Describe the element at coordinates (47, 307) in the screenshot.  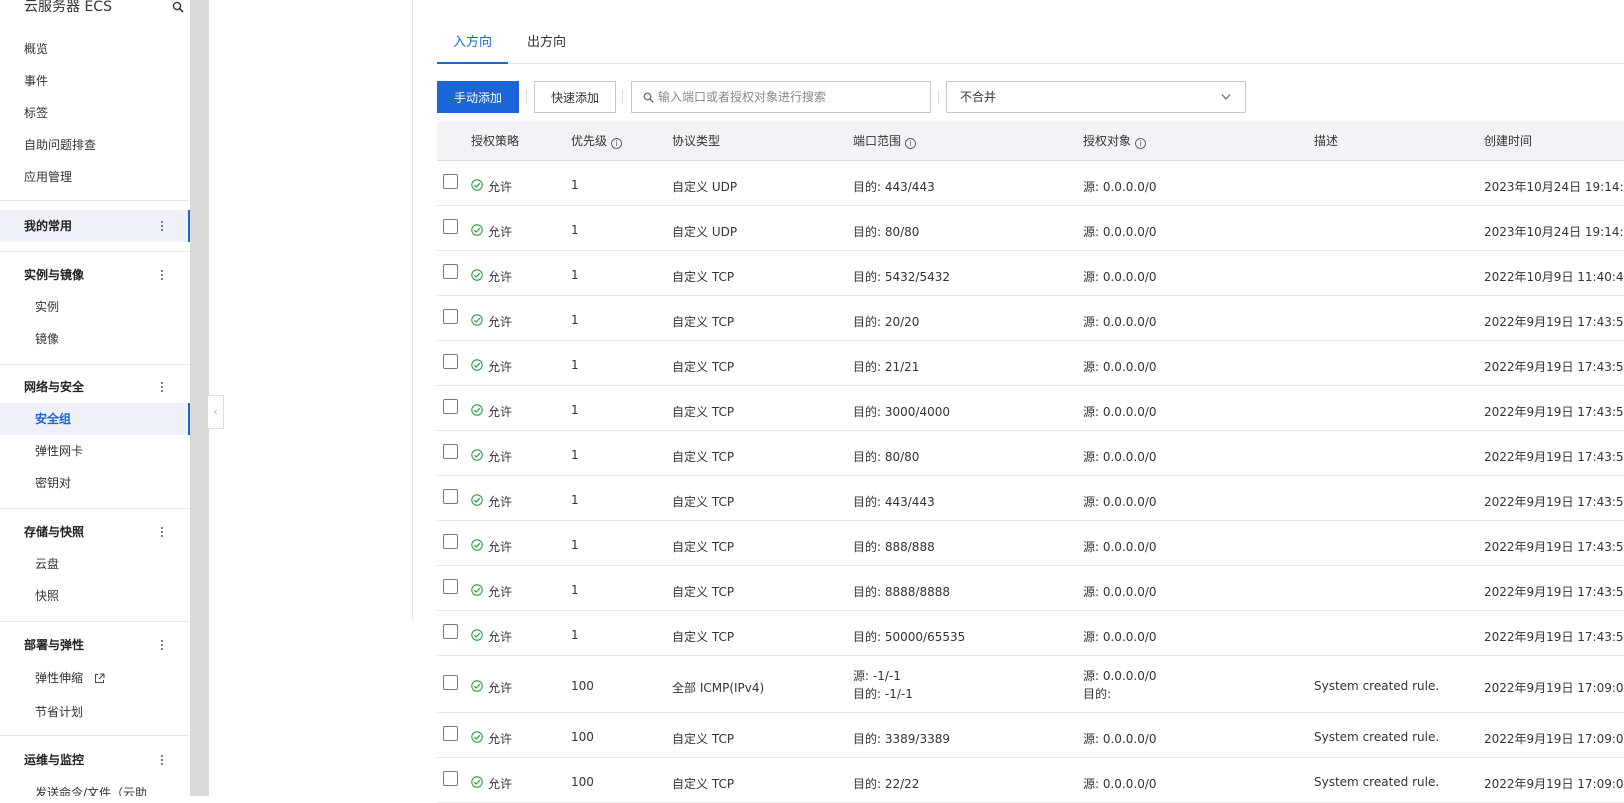
I see `sidebar-item-instance: 实例` at that location.